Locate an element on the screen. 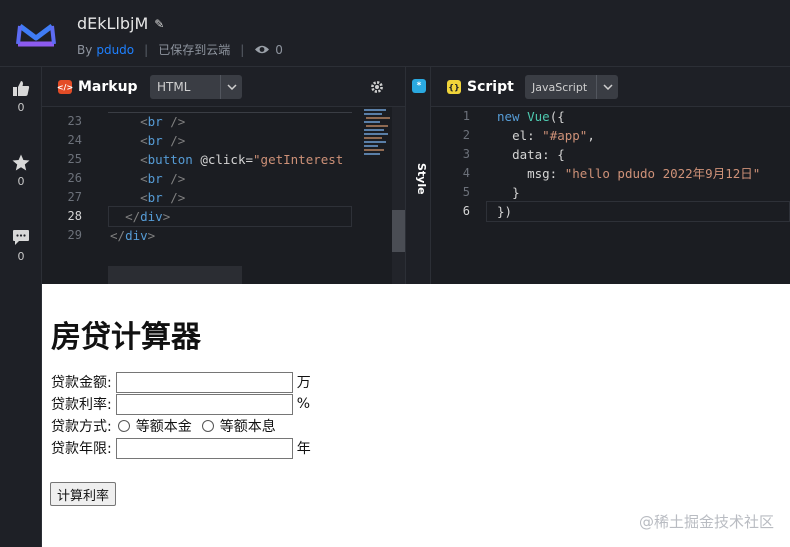  loan-rate-label: 贷款利率: is located at coordinates (81, 405).